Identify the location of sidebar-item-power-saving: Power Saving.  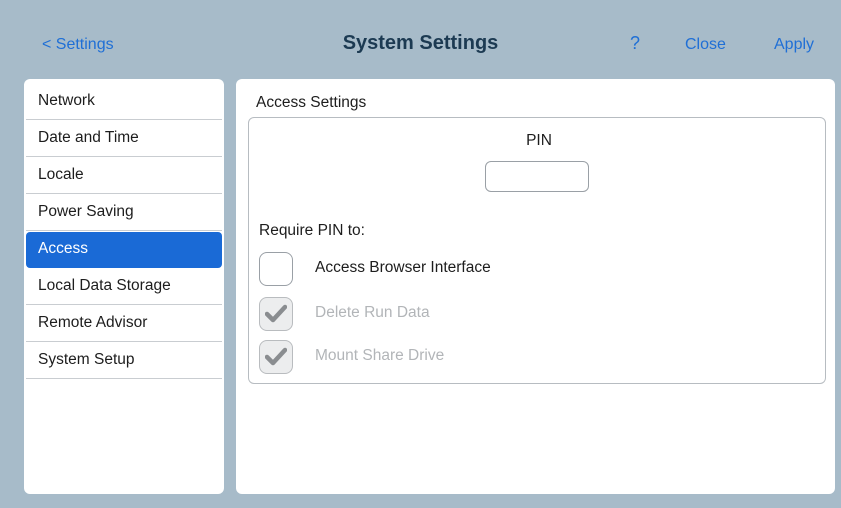
(124, 213).